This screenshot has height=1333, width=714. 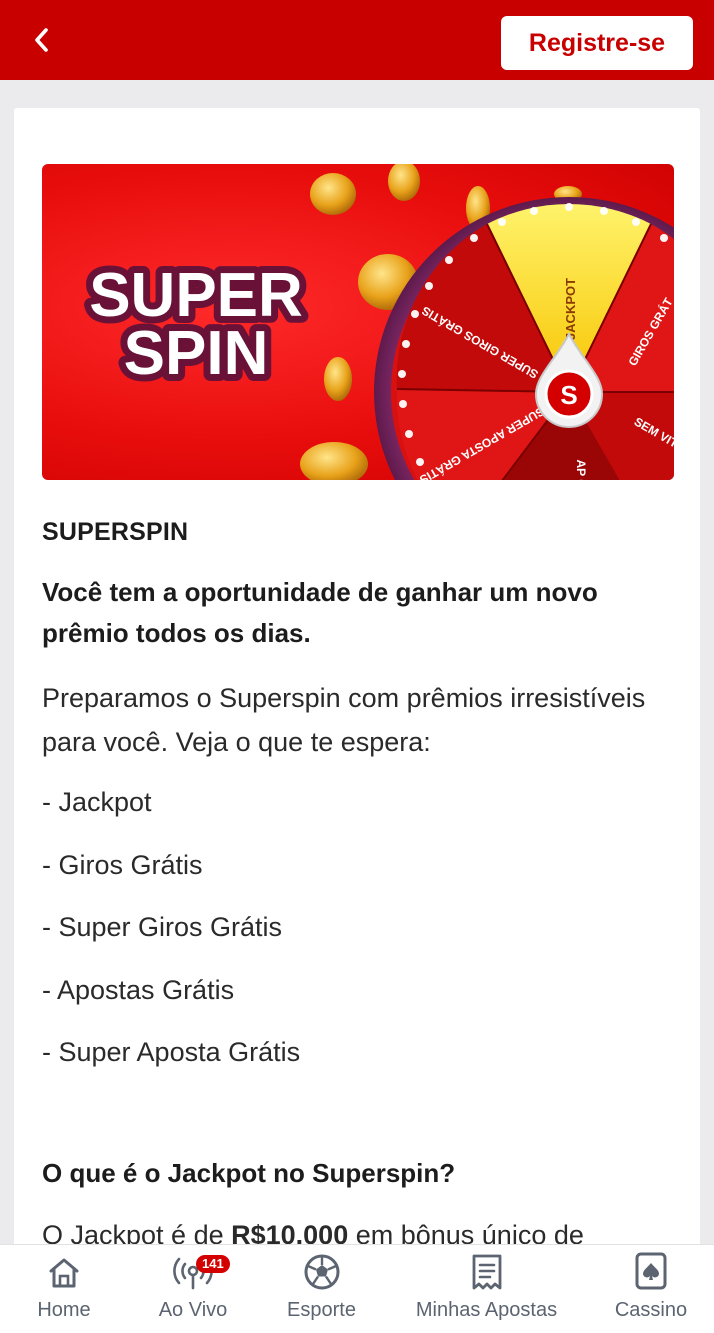 I want to click on nav-label-live: Ao Vivo, so click(x=193, y=1310).